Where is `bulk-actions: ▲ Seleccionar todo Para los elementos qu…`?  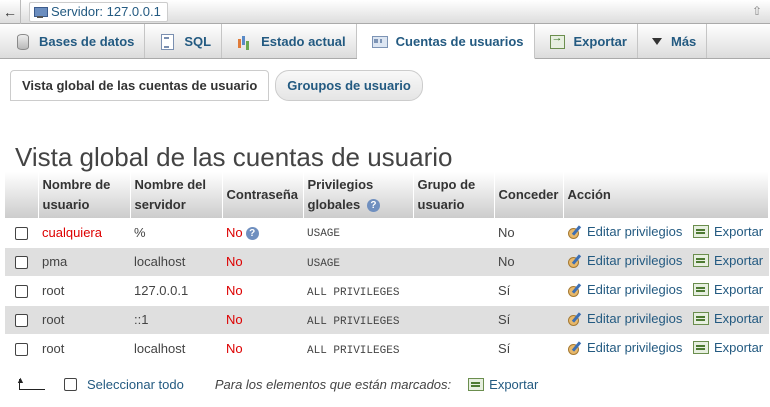
bulk-actions: ▲ Seleccionar todo Para los elementos qu… is located at coordinates (277, 384).